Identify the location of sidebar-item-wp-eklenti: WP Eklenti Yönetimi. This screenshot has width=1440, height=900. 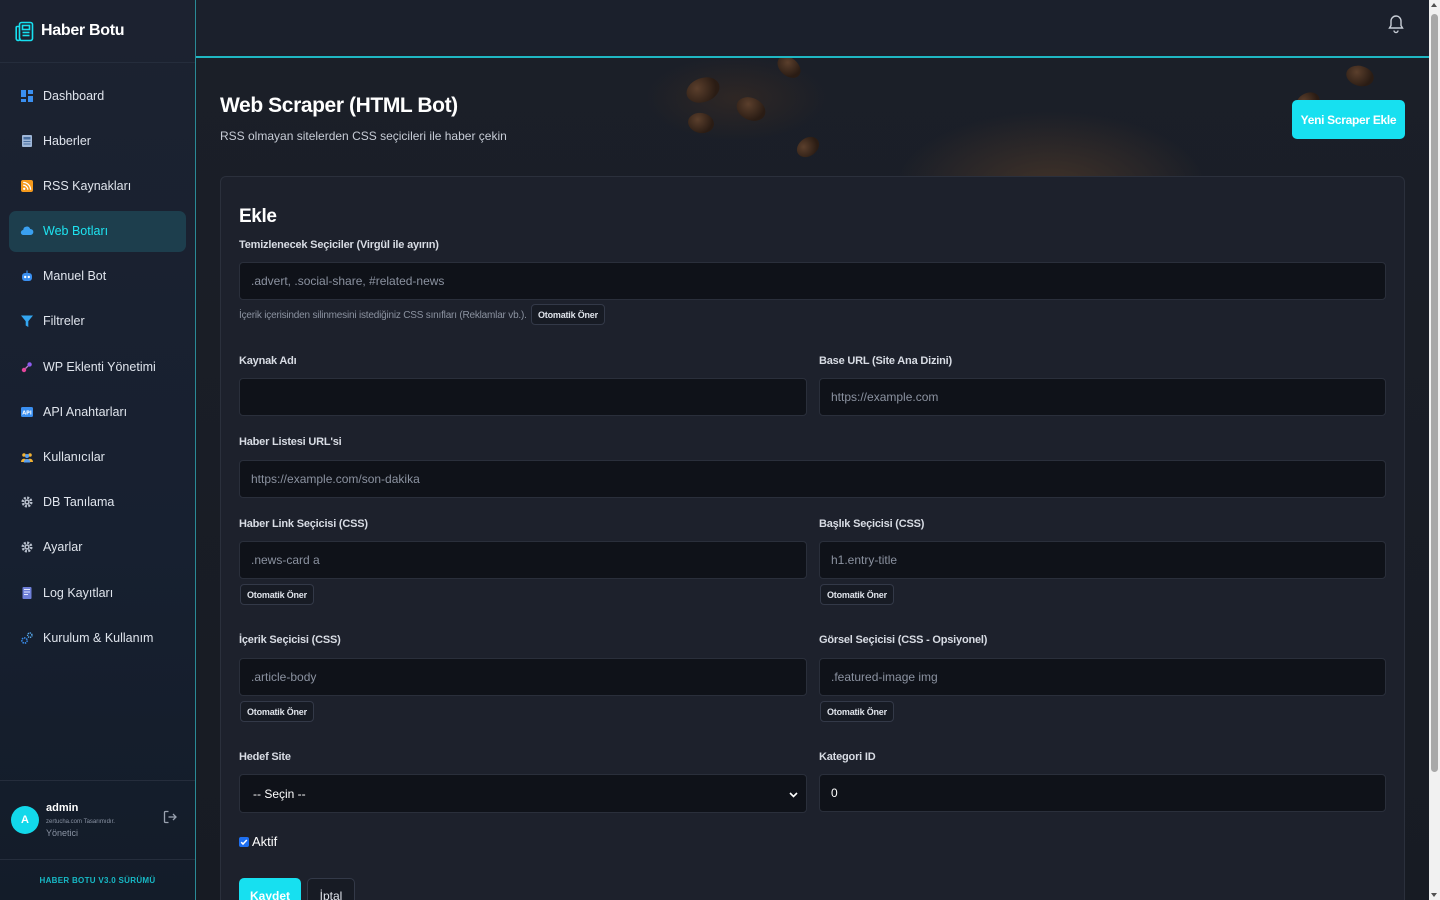
(97, 366).